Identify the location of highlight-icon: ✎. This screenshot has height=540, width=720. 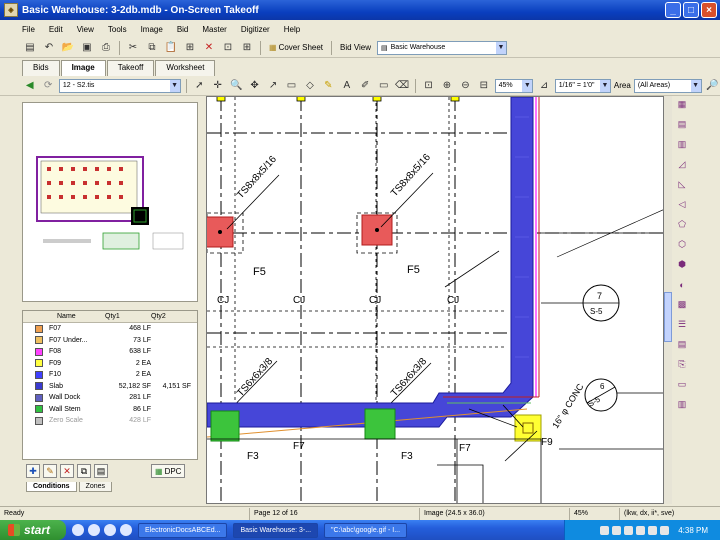
(328, 86).